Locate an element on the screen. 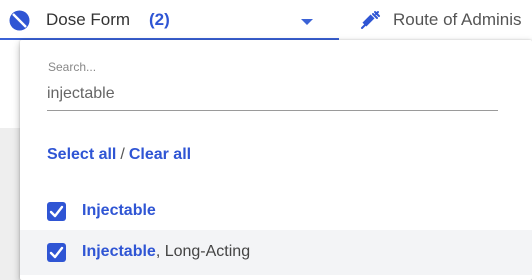 The height and width of the screenshot is (280, 532). caret-down-icon is located at coordinates (307, 22).